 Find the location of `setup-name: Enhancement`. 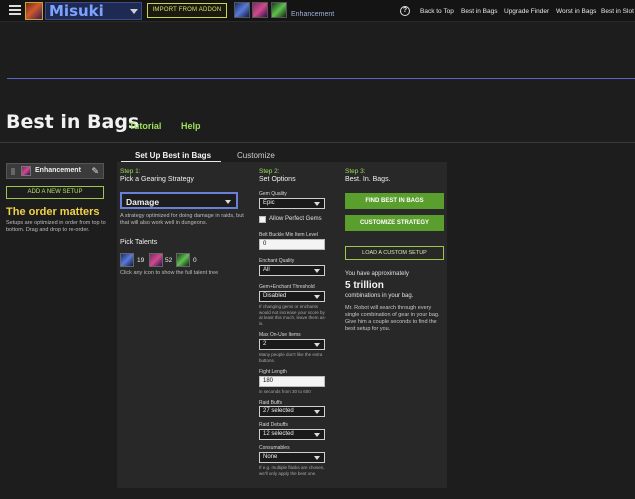

setup-name: Enhancement is located at coordinates (58, 170).